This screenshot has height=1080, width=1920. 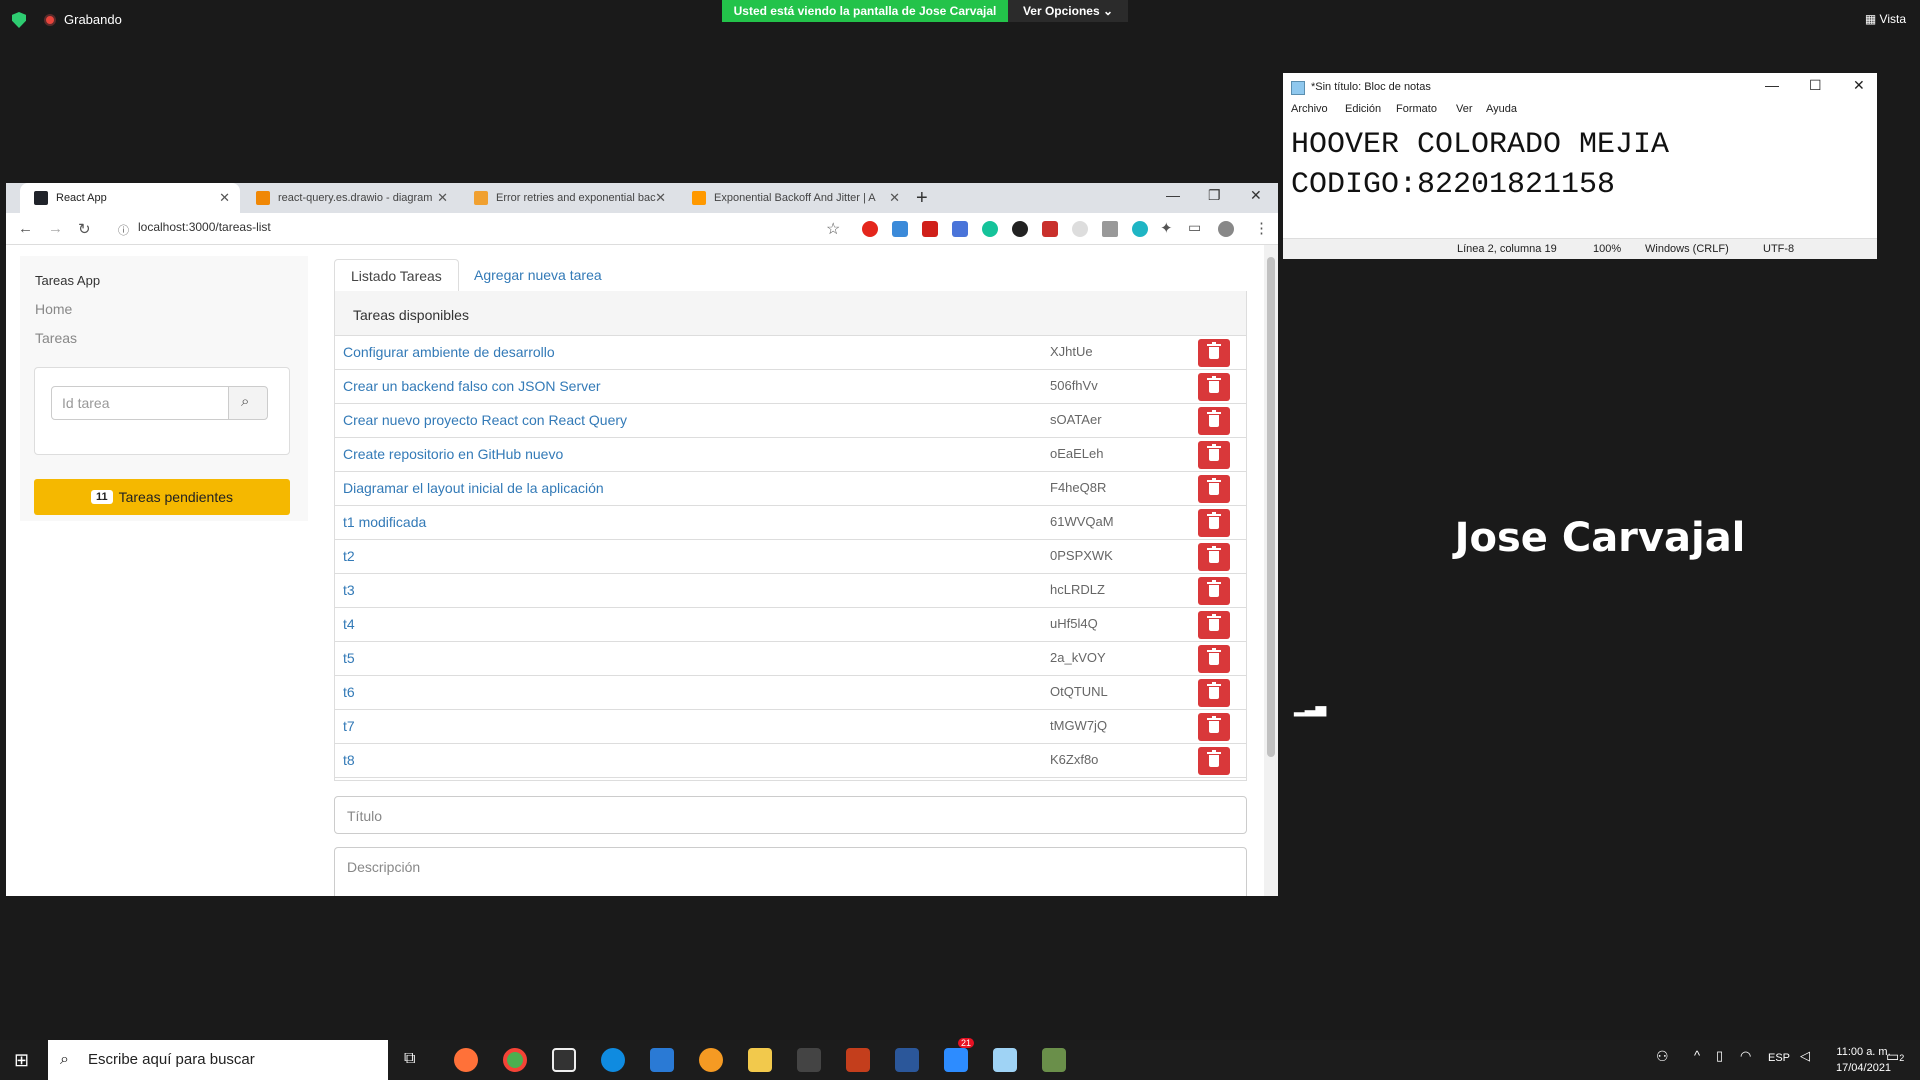 I want to click on tab-agregar-tarea: Agregar nueva tarea, so click(x=538, y=276).